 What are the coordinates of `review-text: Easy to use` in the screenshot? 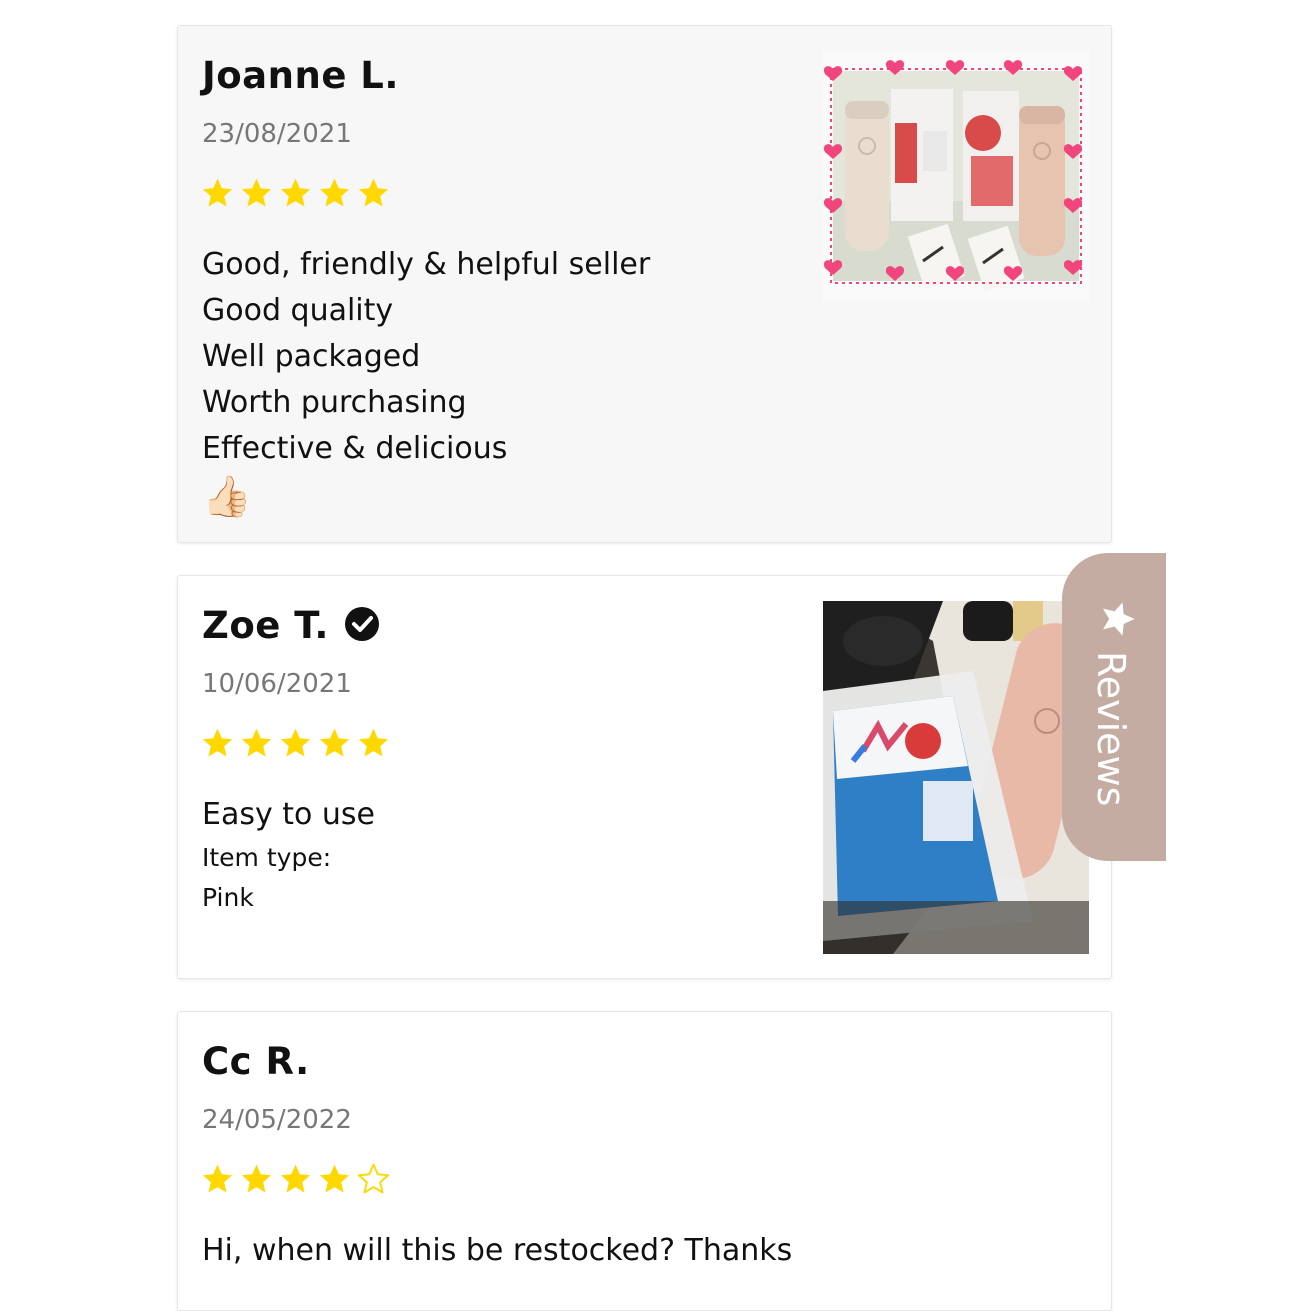 It's located at (289, 814).